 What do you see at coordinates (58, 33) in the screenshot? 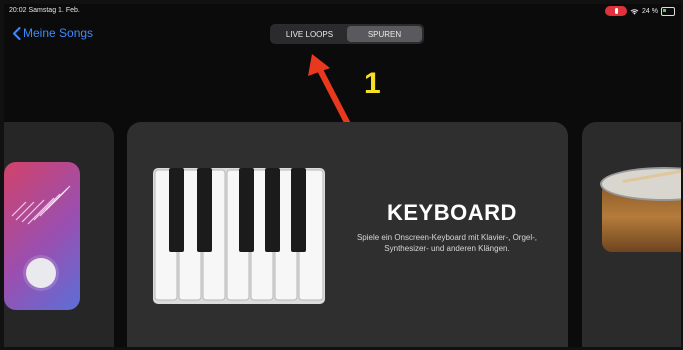
I see `back-label: Meine Songs` at bounding box center [58, 33].